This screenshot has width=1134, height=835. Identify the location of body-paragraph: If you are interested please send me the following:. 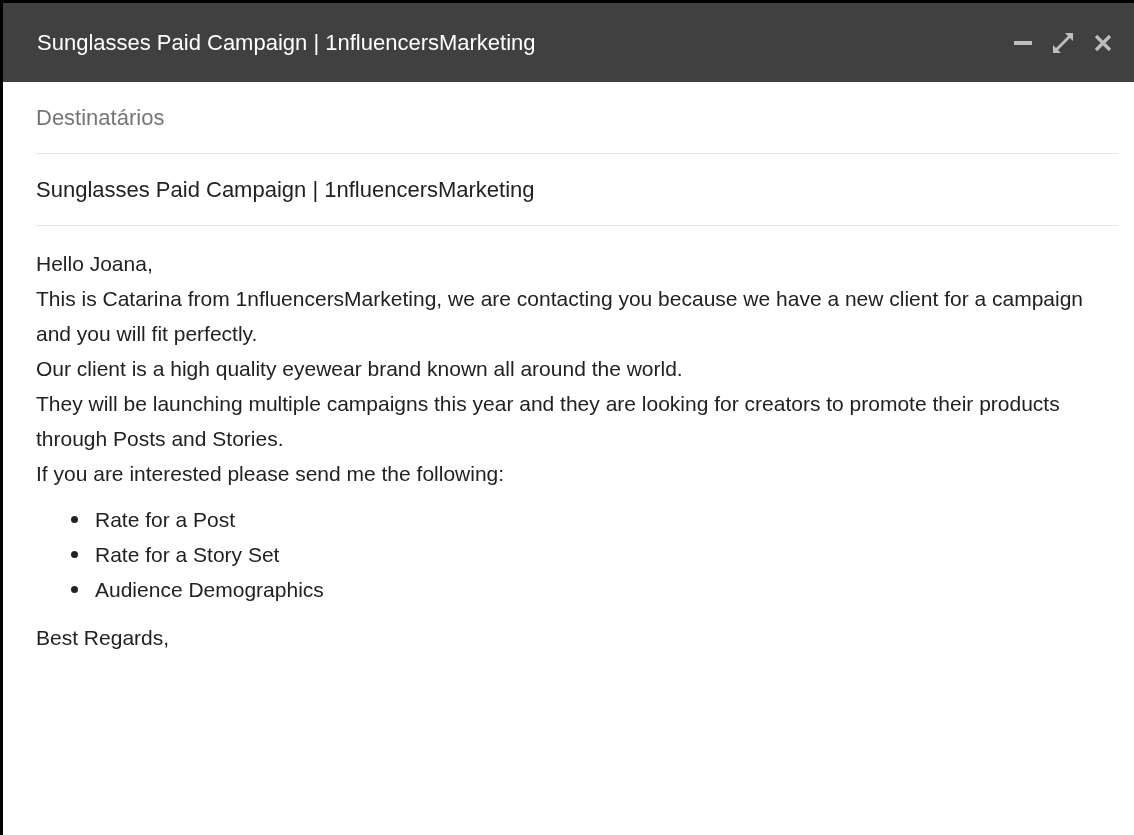
(271, 474).